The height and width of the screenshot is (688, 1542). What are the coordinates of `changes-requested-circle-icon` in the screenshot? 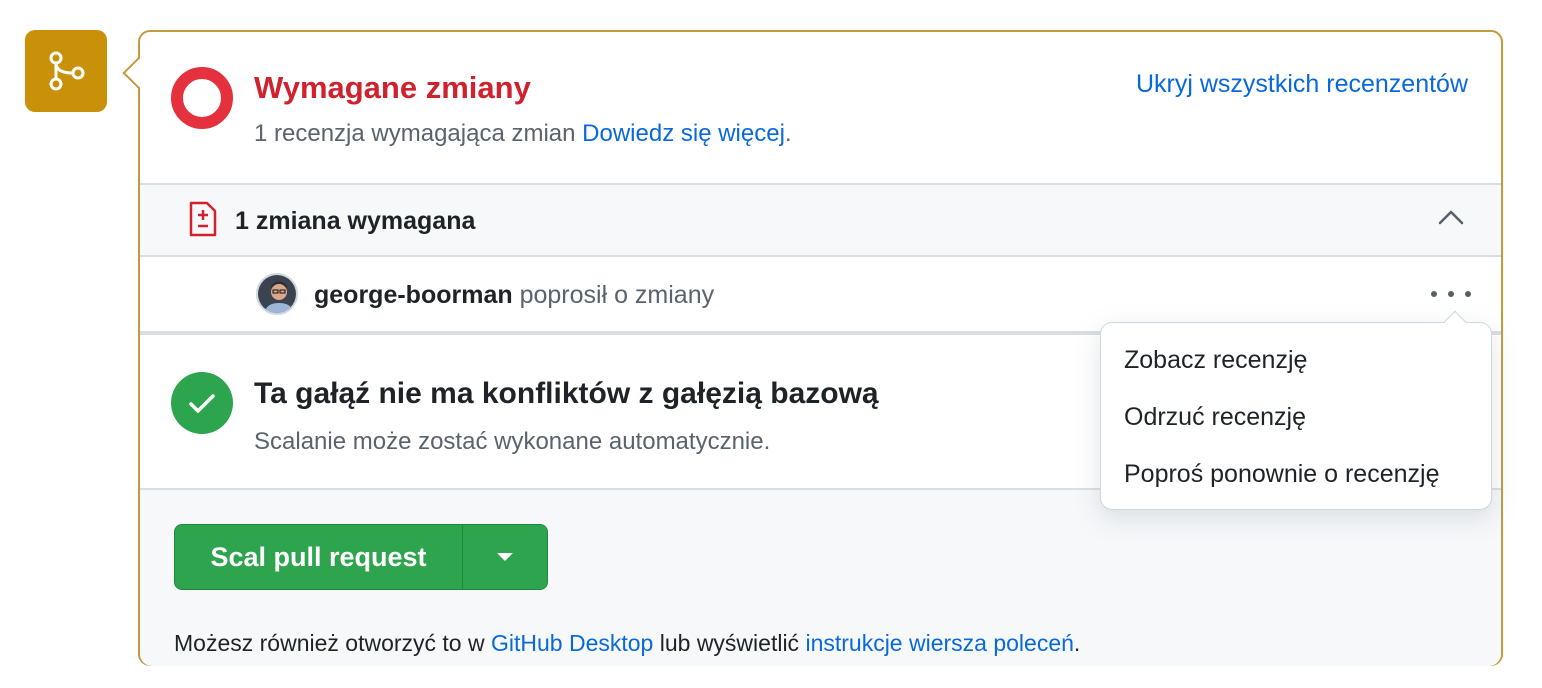 It's located at (202, 98).